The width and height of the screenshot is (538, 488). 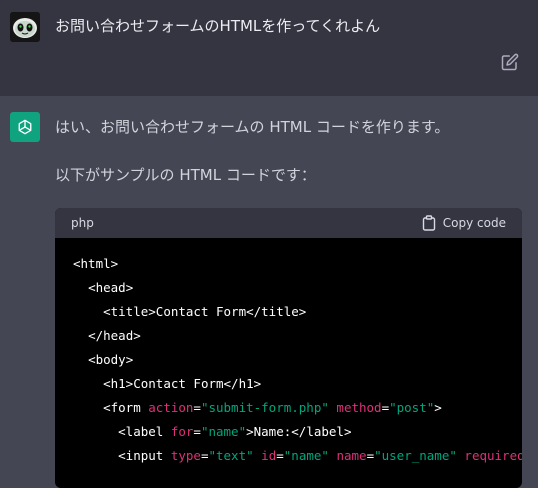 I want to click on code-token: name, so click(x=351, y=455).